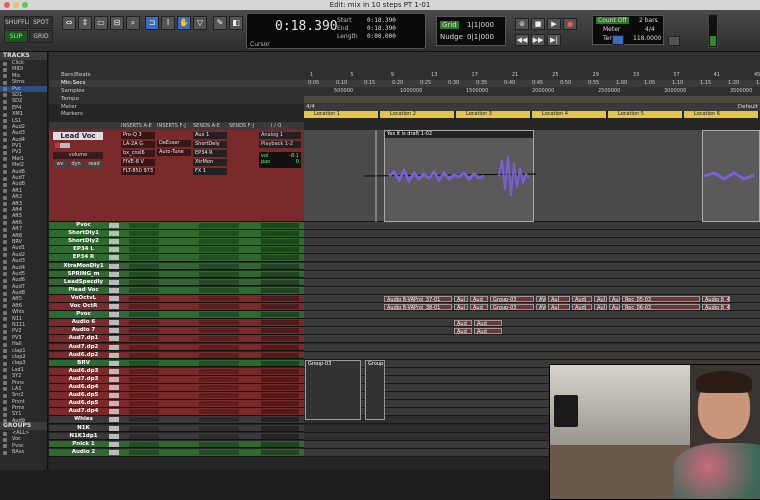 The width and height of the screenshot is (760, 500). Describe the element at coordinates (554, 40) in the screenshot. I see `go-end-button: ▶|` at that location.